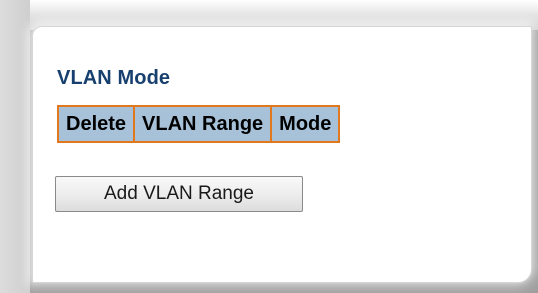  What do you see at coordinates (15, 146) in the screenshot?
I see `frame-left-shade` at bounding box center [15, 146].